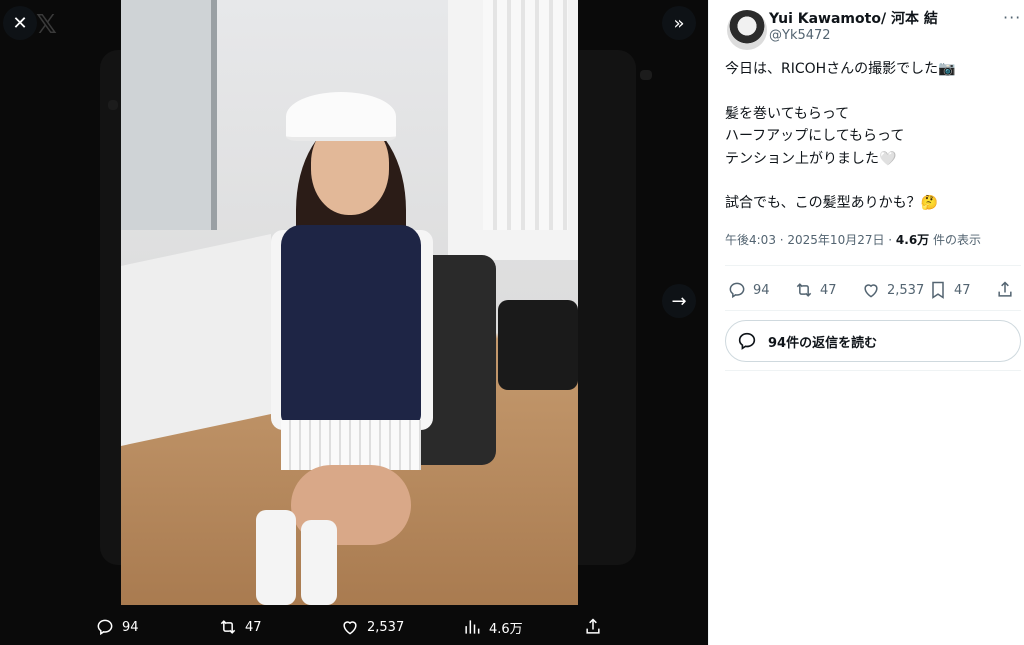  Describe the element at coordinates (823, 343) in the screenshot. I see `read-replies-label: 94件の返信を読む` at that location.